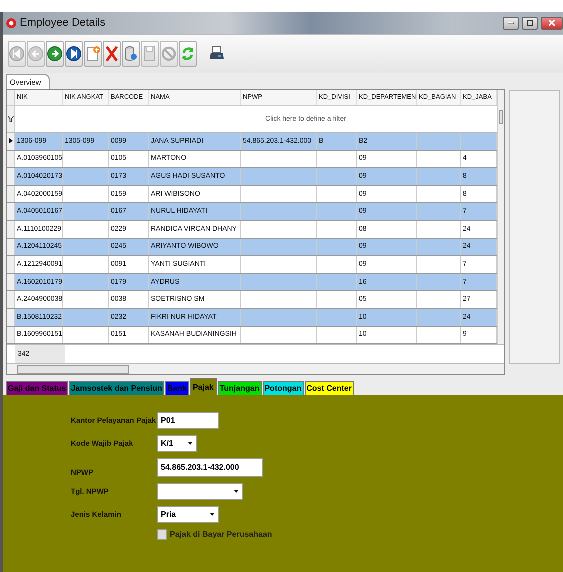 This screenshot has height=572, width=563. Describe the element at coordinates (360, 534) in the screenshot. I see `checkbox-option: Pajak di Bayar Perusahaan` at that location.